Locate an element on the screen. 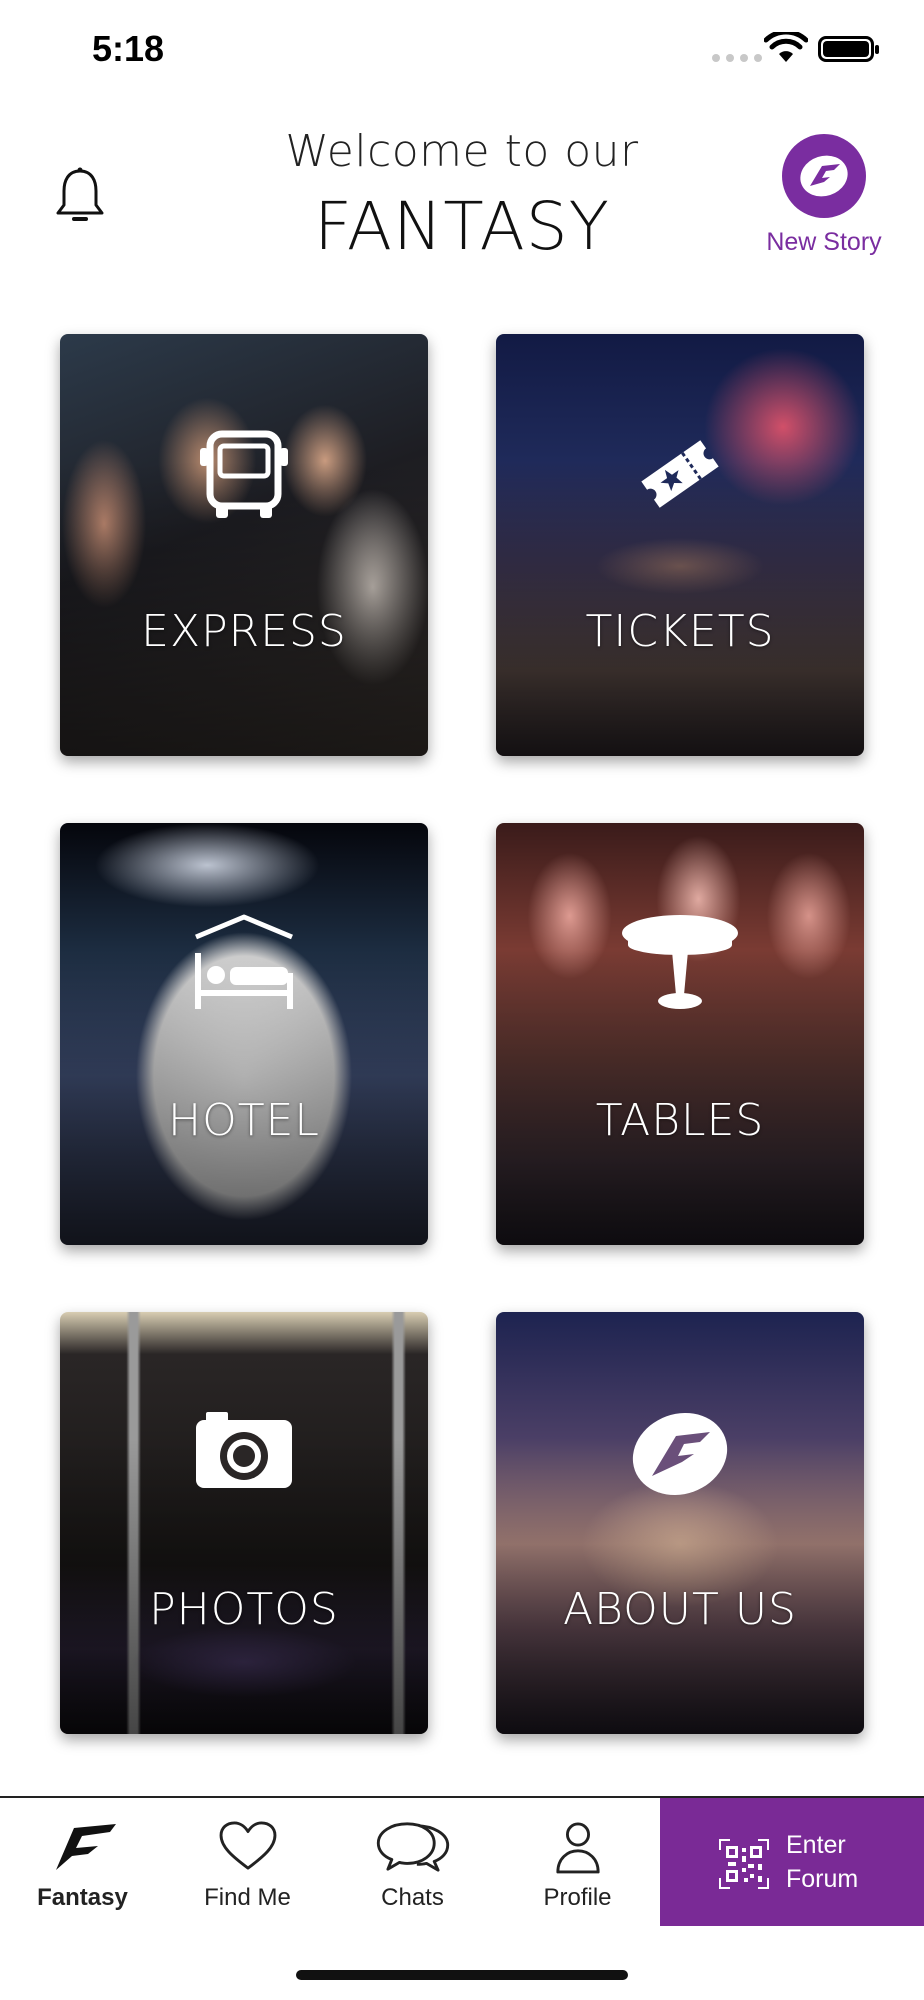  home-indicator is located at coordinates (462, 1975).